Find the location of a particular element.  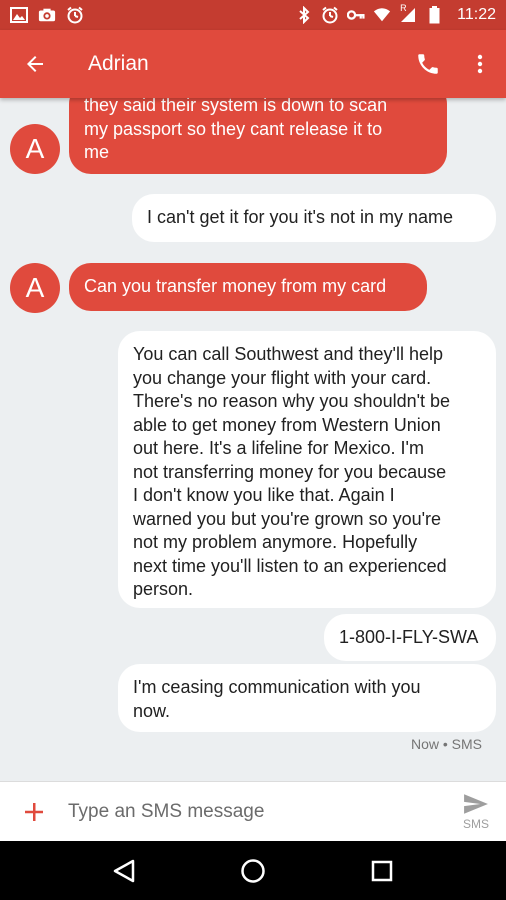

message-bubble-outgoing: I'm ceasing communication with you now. is located at coordinates (307, 698).